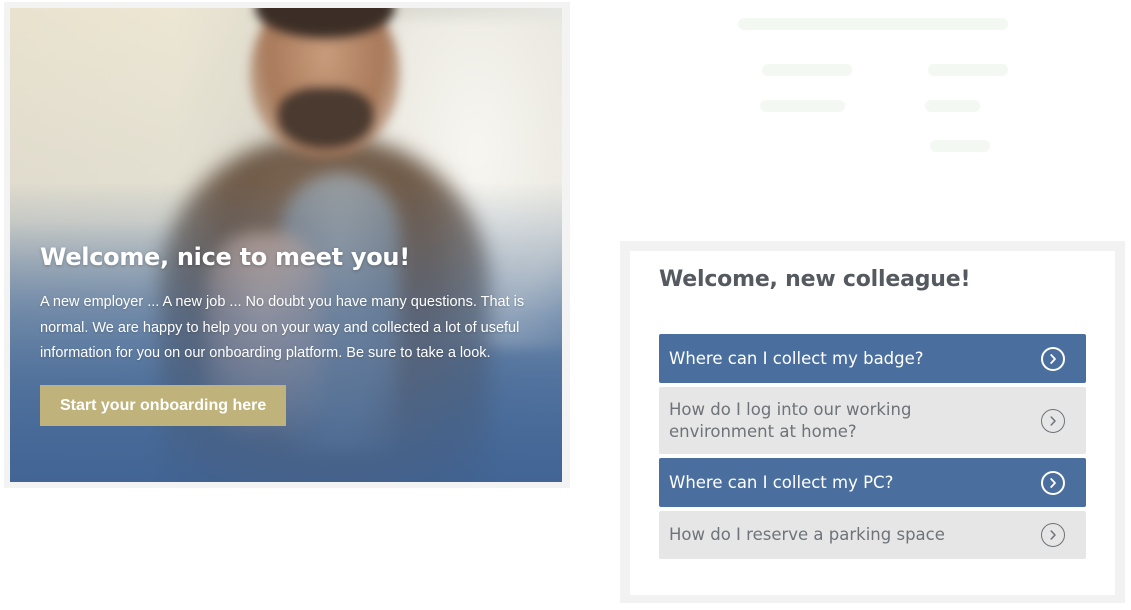 This screenshot has height=610, width=1131. Describe the element at coordinates (815, 279) in the screenshot. I see `faq-title: Welcome, new colleague!` at that location.